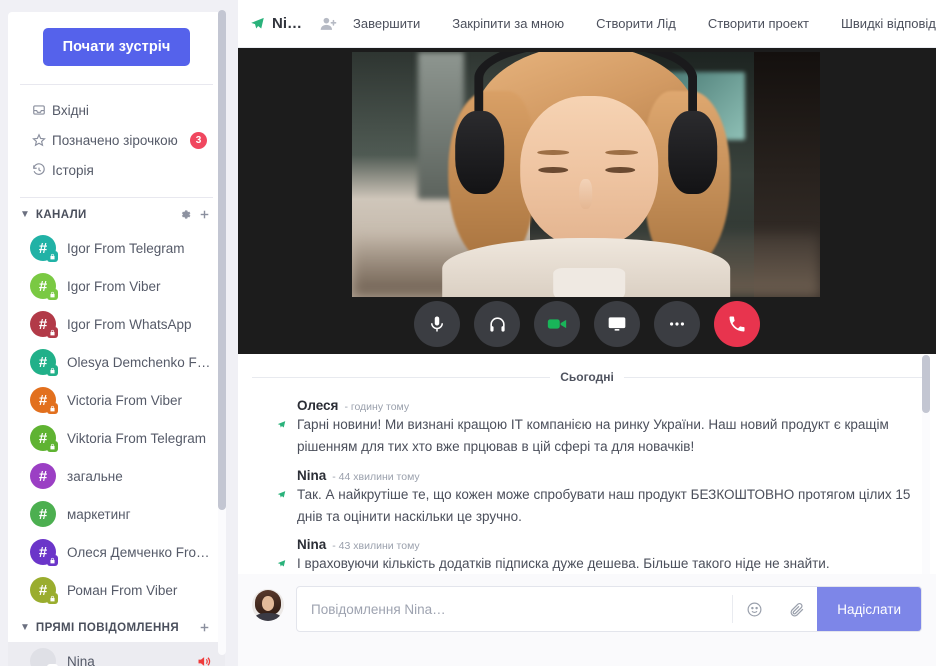 Image resolution: width=936 pixels, height=666 pixels. Describe the element at coordinates (116, 590) in the screenshot. I see `channel-item: # Роман From Viber` at that location.